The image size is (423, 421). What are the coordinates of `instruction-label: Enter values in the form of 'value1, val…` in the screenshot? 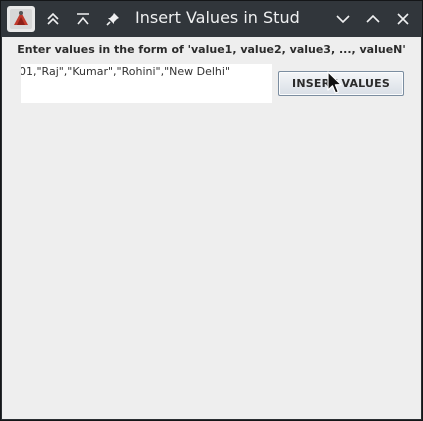 It's located at (211, 49).